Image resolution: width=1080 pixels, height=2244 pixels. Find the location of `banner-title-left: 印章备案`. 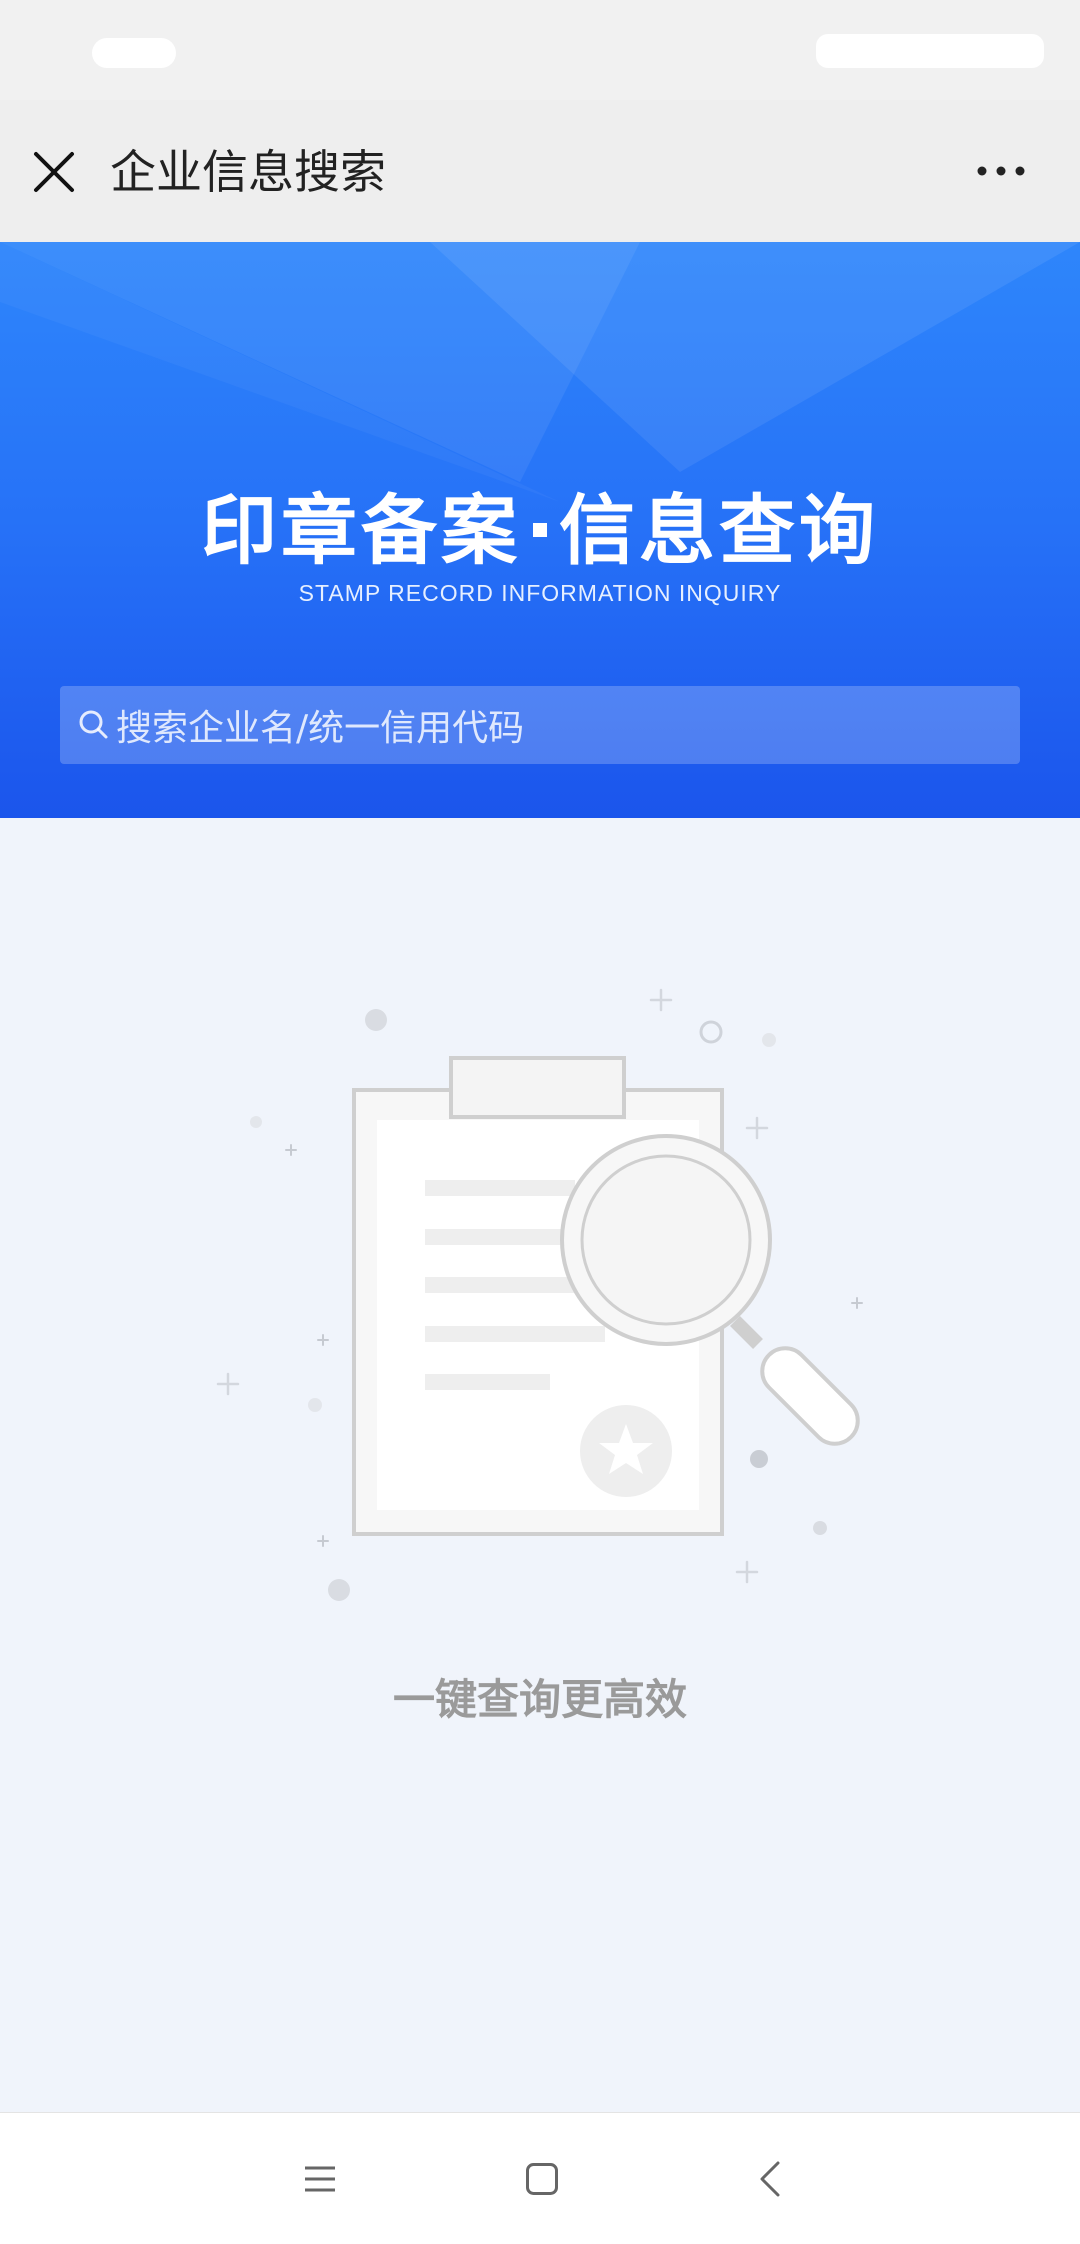

banner-title-left: 印章备案 is located at coordinates (361, 530).